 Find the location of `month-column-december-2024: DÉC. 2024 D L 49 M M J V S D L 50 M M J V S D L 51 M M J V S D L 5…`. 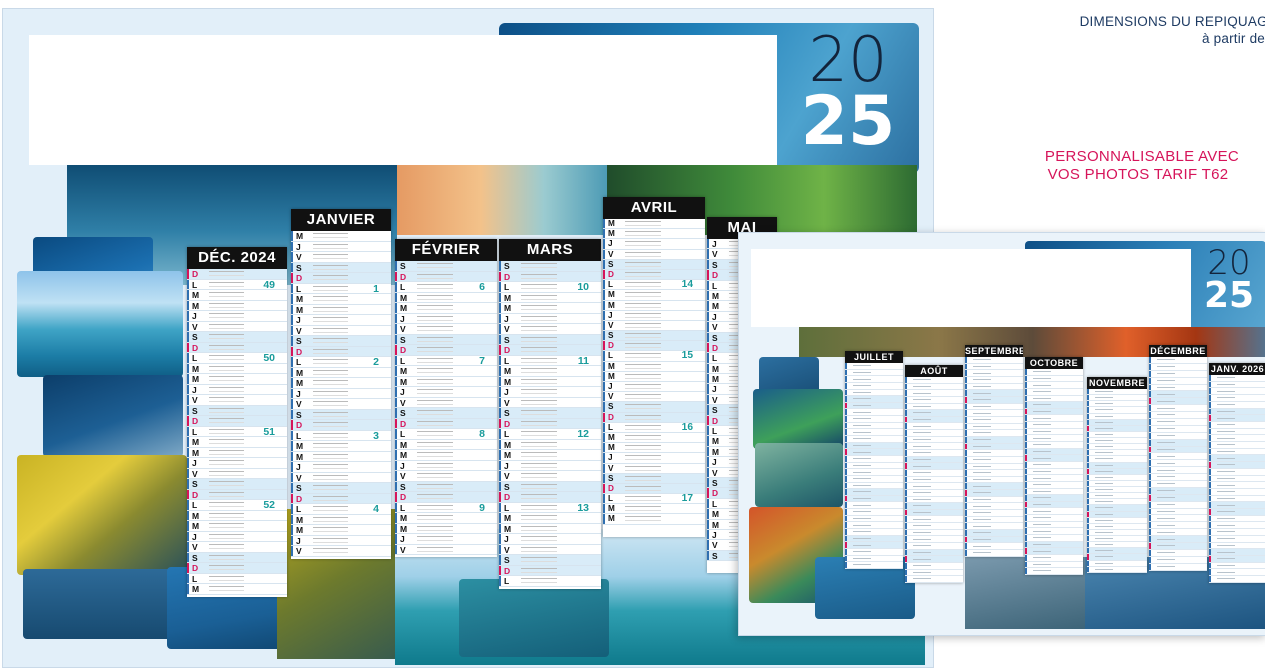

month-column-december-2024: DÉC. 2024 D L 49 M M J V S D L 50 M M J V S D L 51 M M J V S D L 5… is located at coordinates (237, 422).